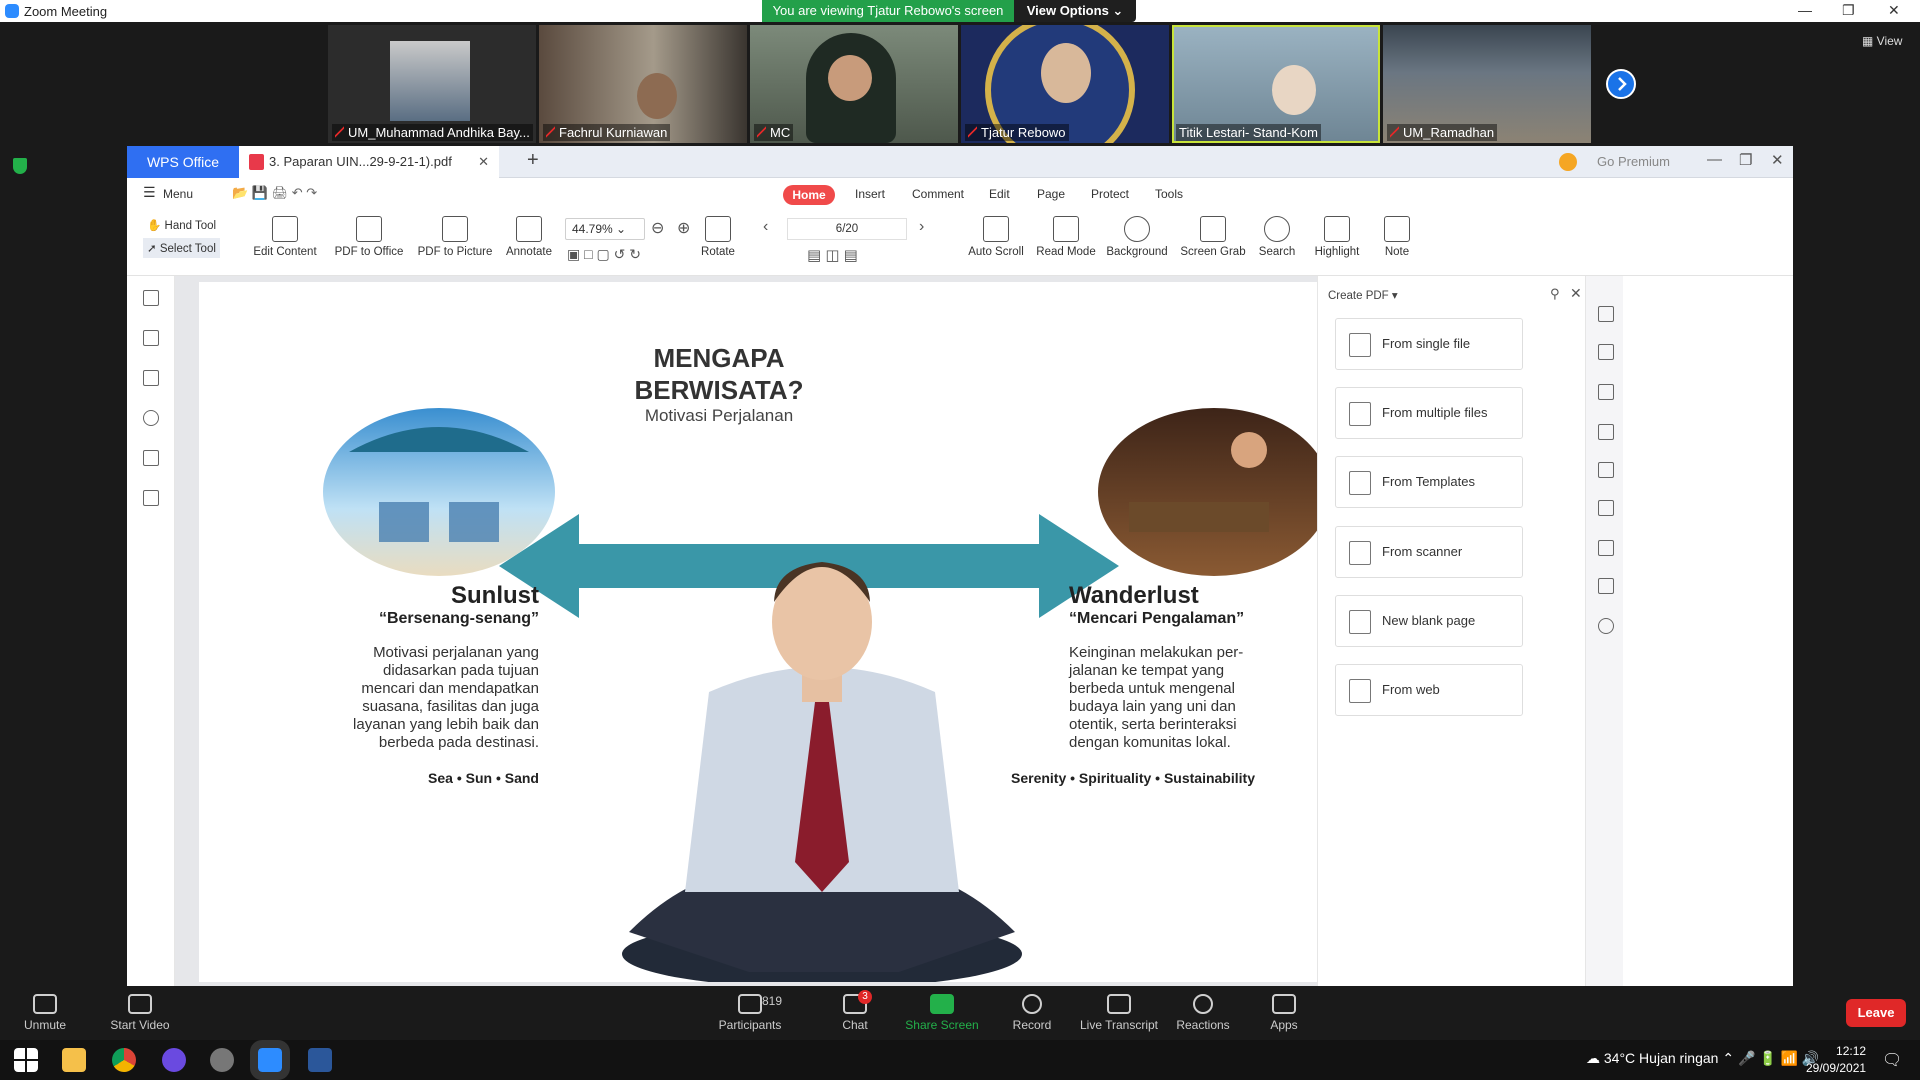 This screenshot has width=1920, height=1080. What do you see at coordinates (938, 194) in the screenshot?
I see `tab-comment: Comment` at bounding box center [938, 194].